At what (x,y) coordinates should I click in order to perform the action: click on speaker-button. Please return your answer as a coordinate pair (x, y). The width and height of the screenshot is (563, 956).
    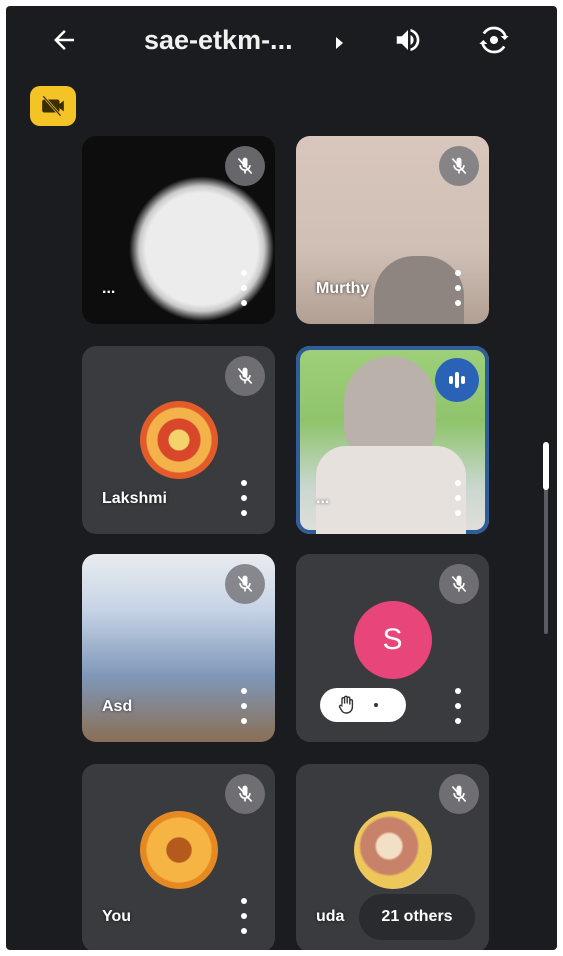
    Looking at the image, I should click on (408, 40).